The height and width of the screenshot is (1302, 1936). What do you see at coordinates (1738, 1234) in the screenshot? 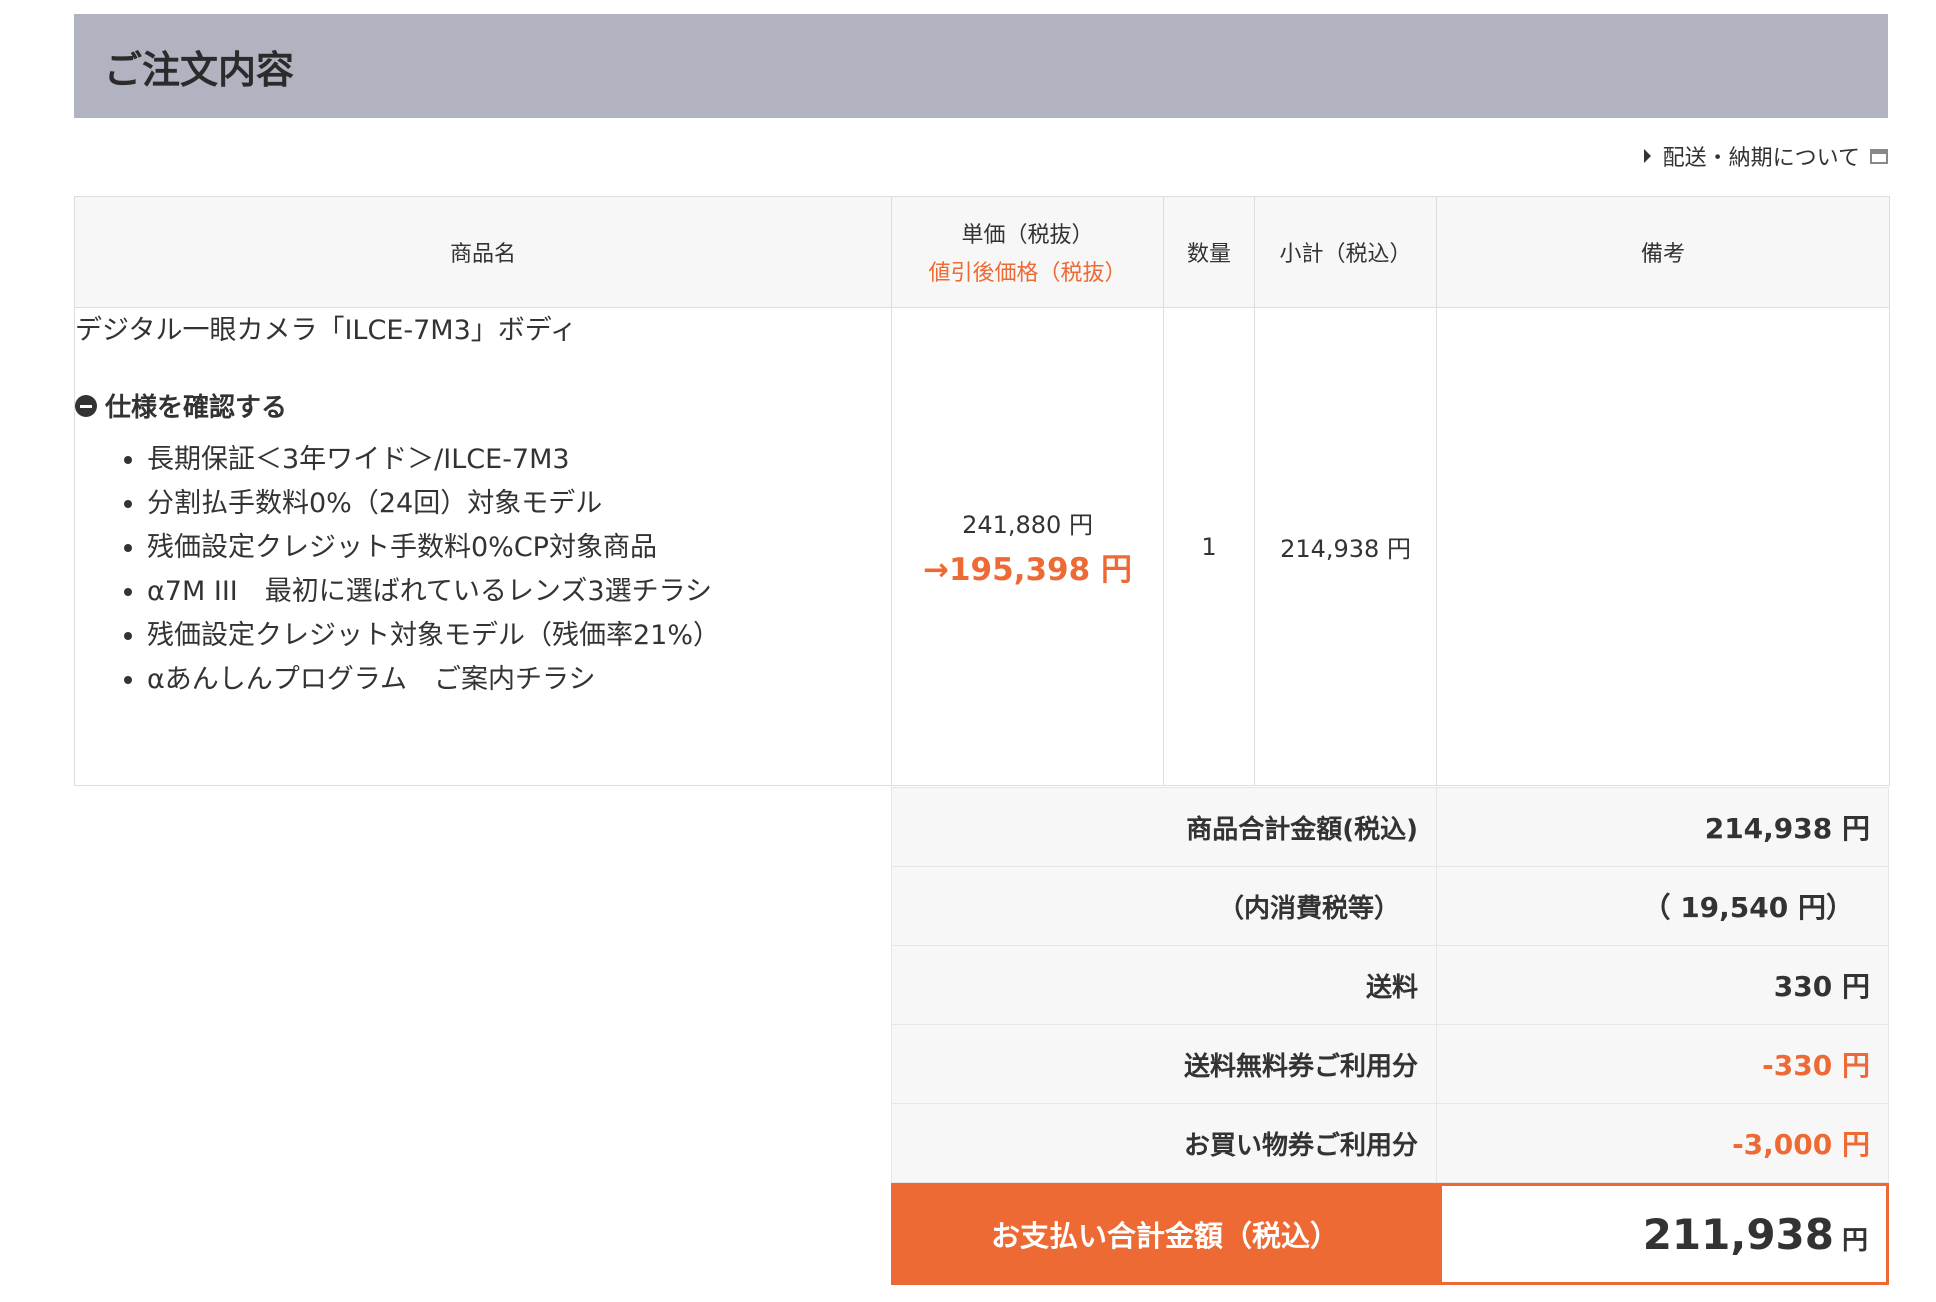
I see `payment-total-amount: 211,938` at bounding box center [1738, 1234].